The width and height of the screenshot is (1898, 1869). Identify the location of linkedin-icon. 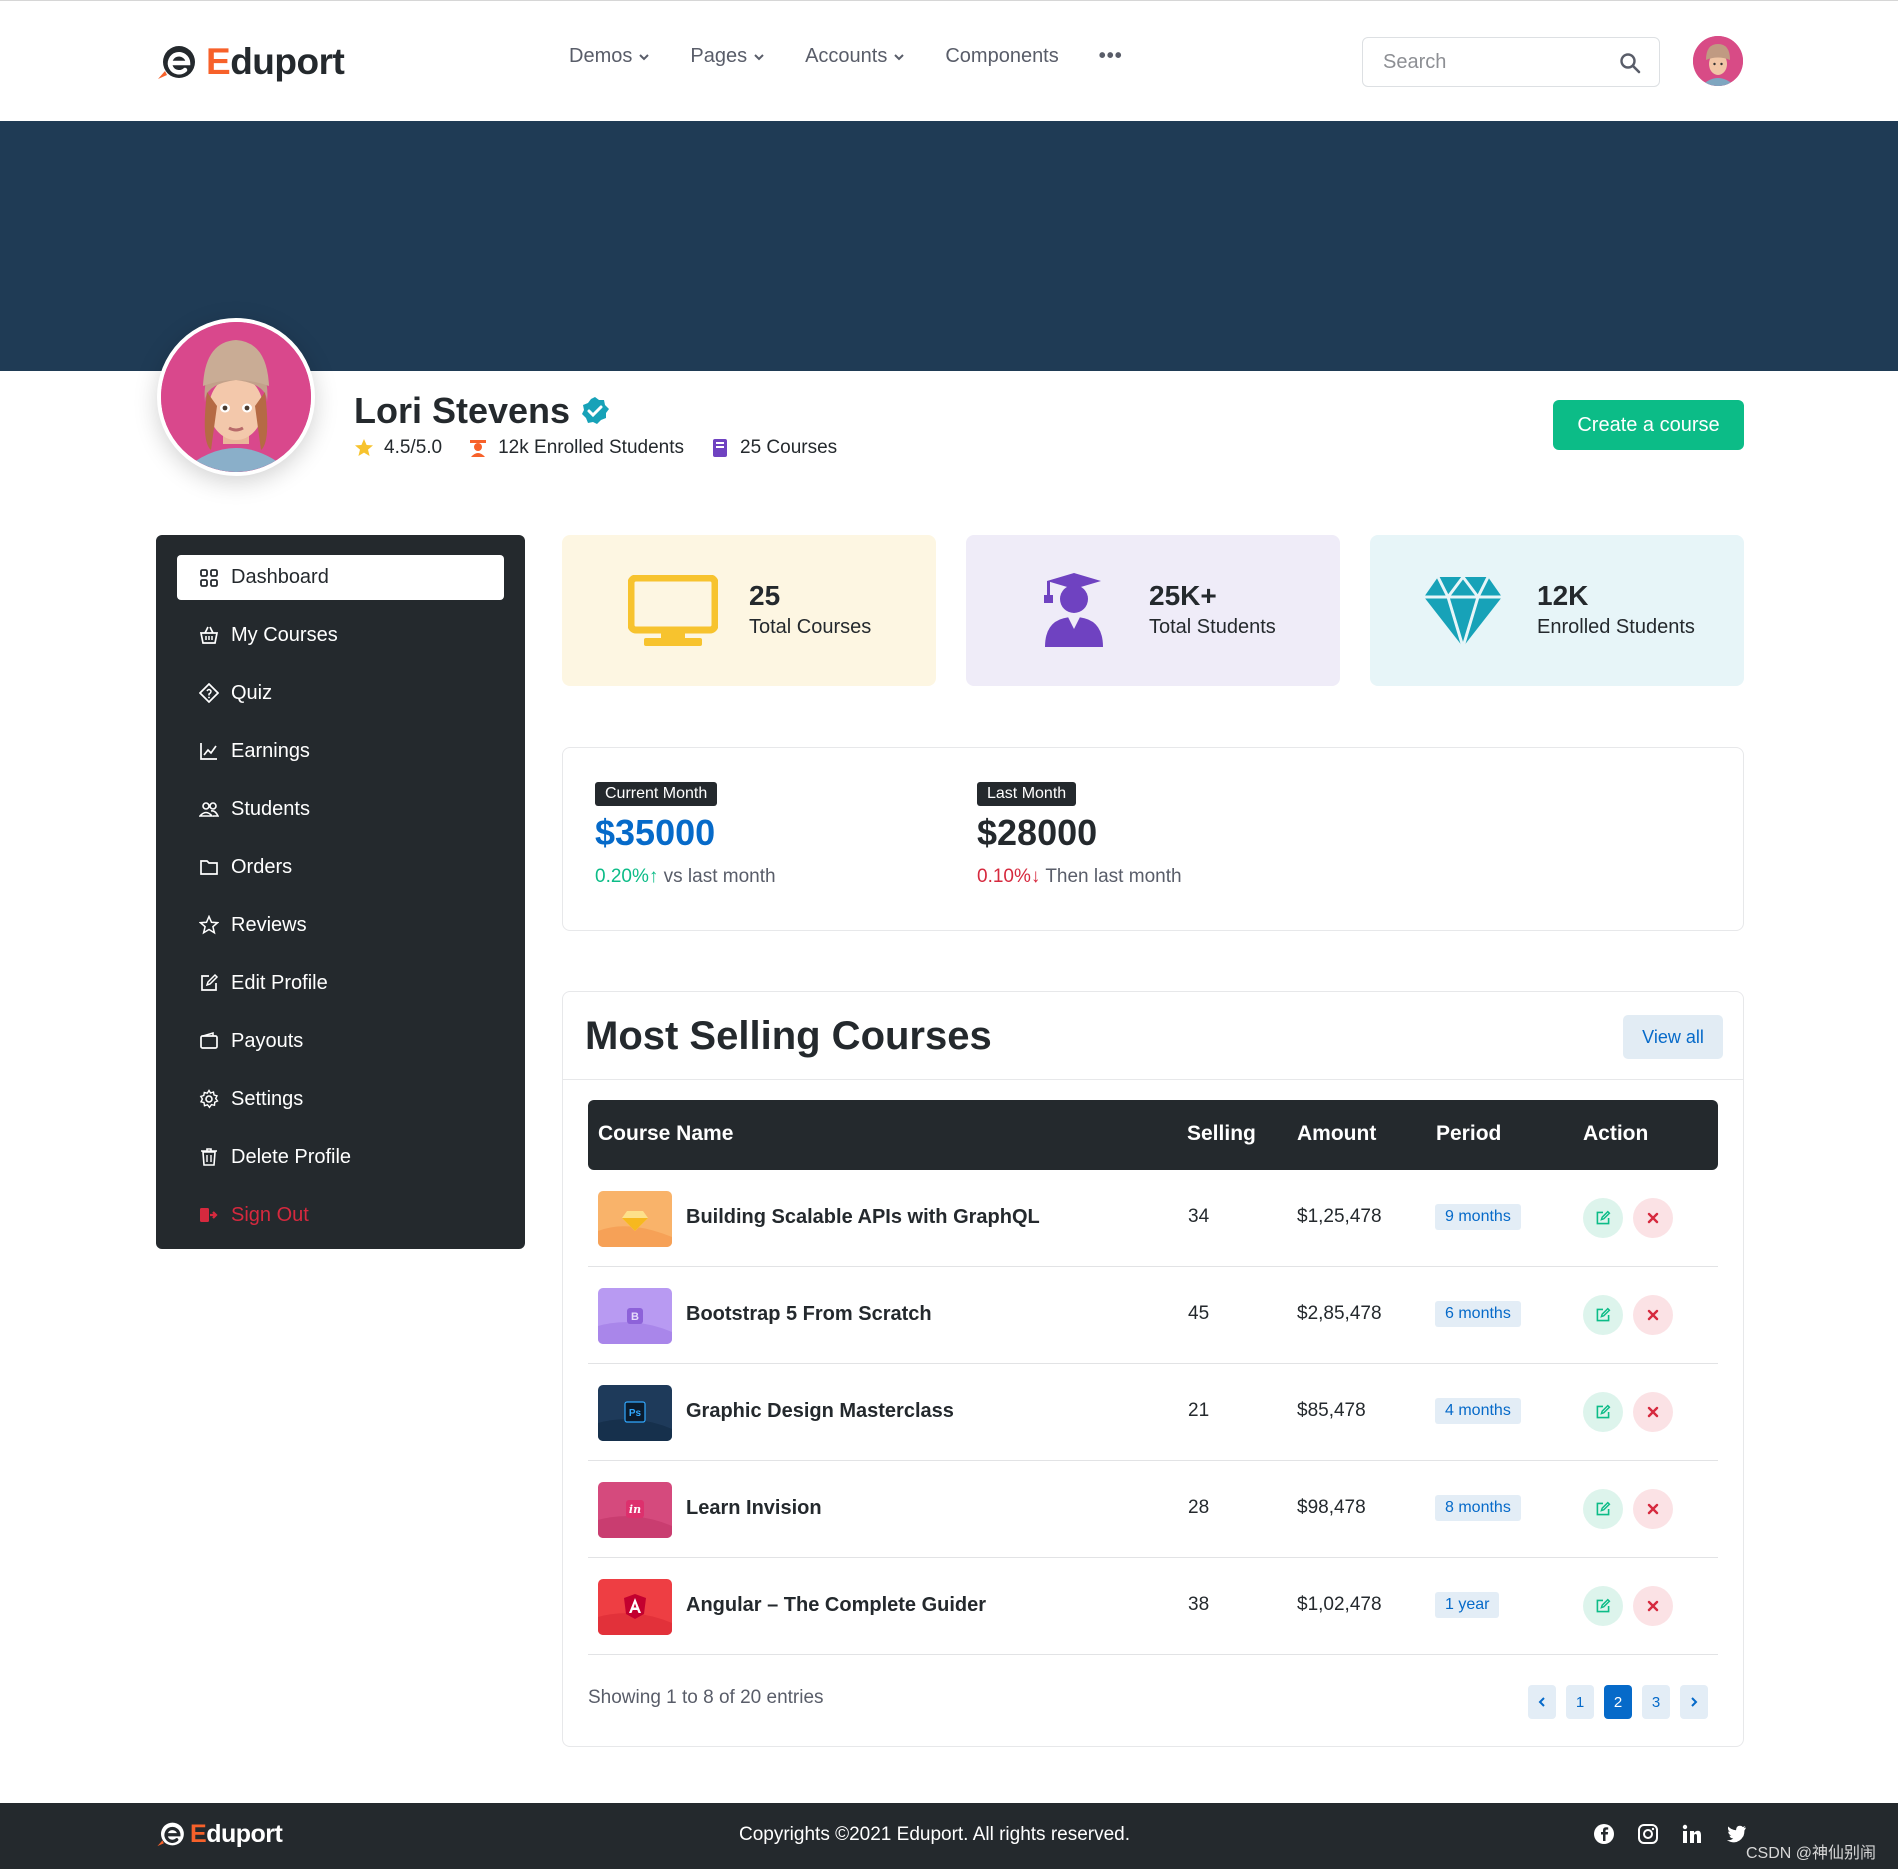
(1692, 1834).